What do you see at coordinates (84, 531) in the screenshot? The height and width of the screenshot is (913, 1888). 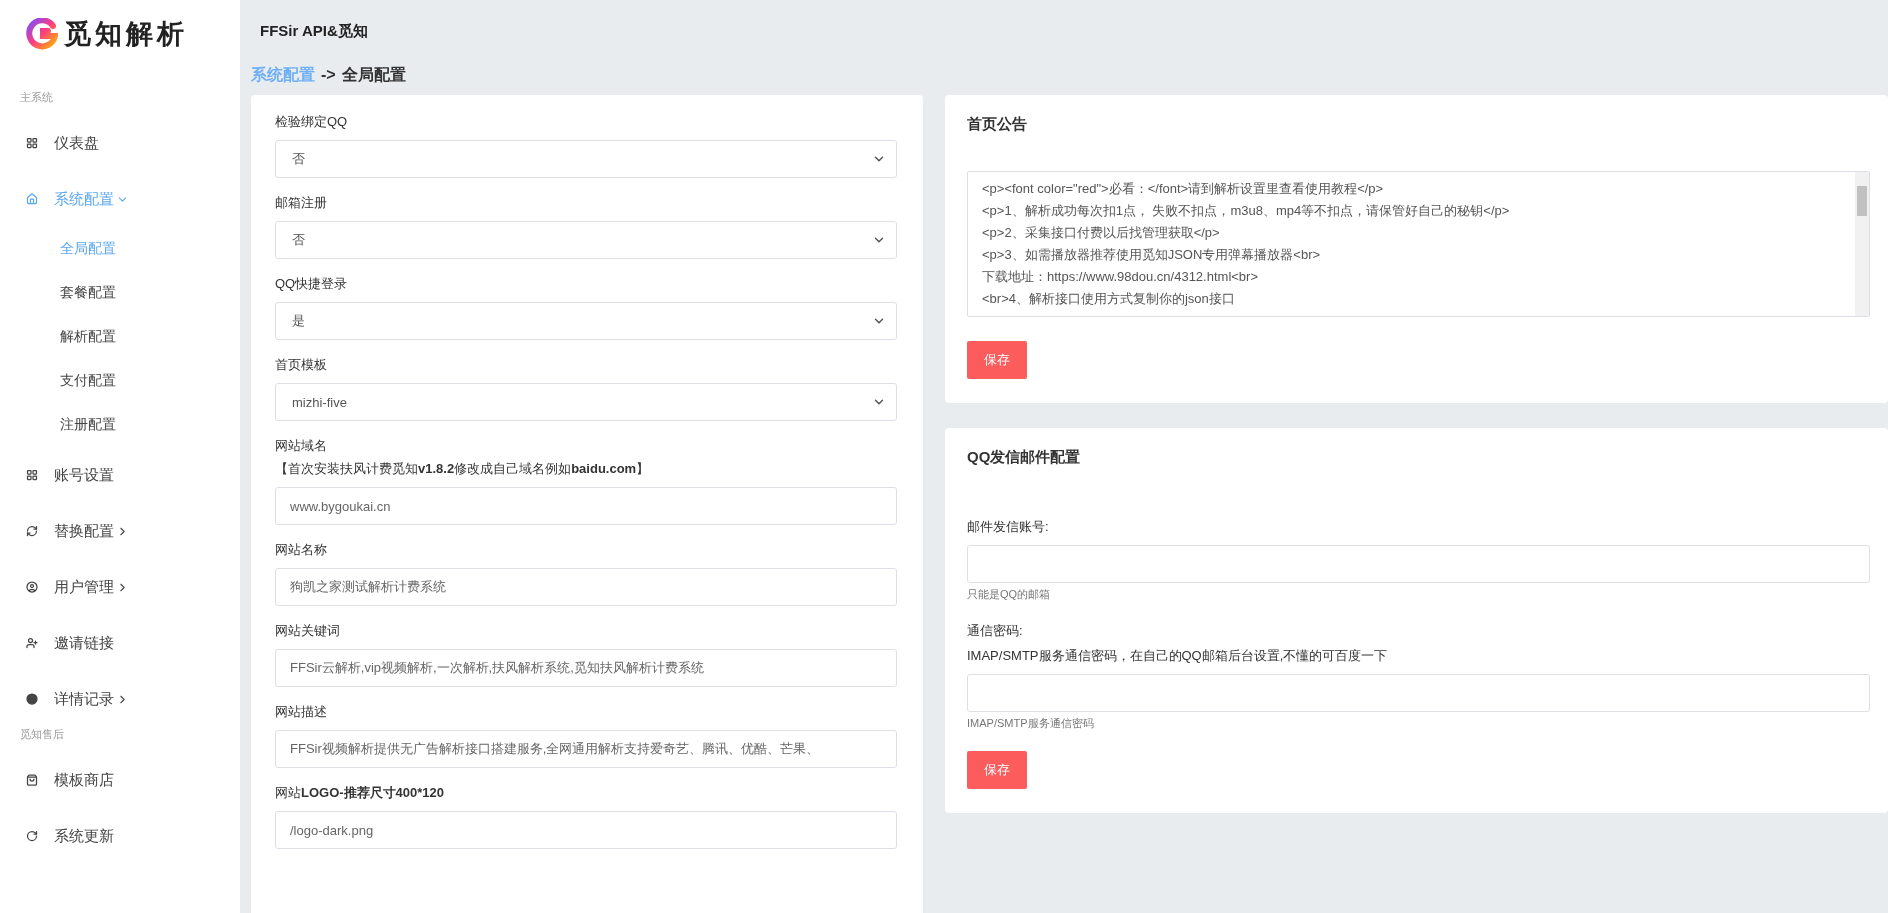 I see `sidebar-item-label: 替换配置` at bounding box center [84, 531].